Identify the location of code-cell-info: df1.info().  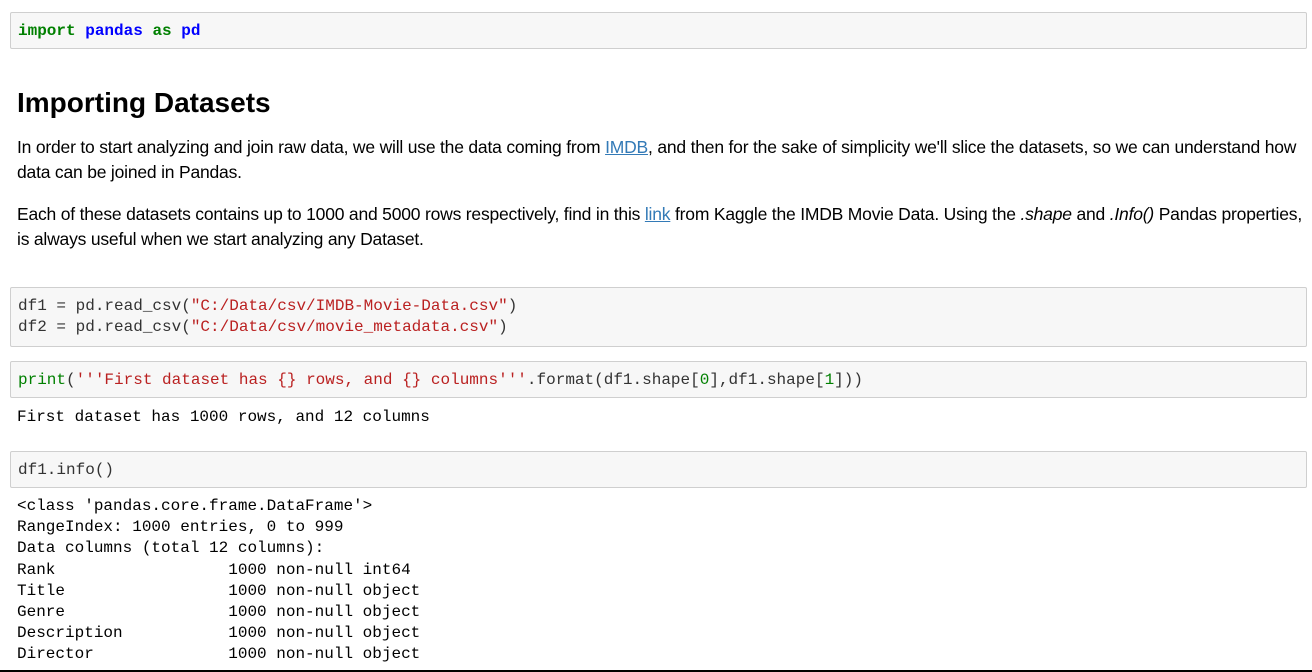
(658, 469).